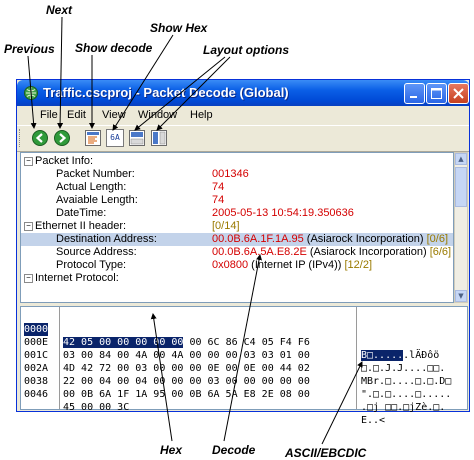  Describe the element at coordinates (21, 138) in the screenshot. I see `toolbar-grip` at that location.